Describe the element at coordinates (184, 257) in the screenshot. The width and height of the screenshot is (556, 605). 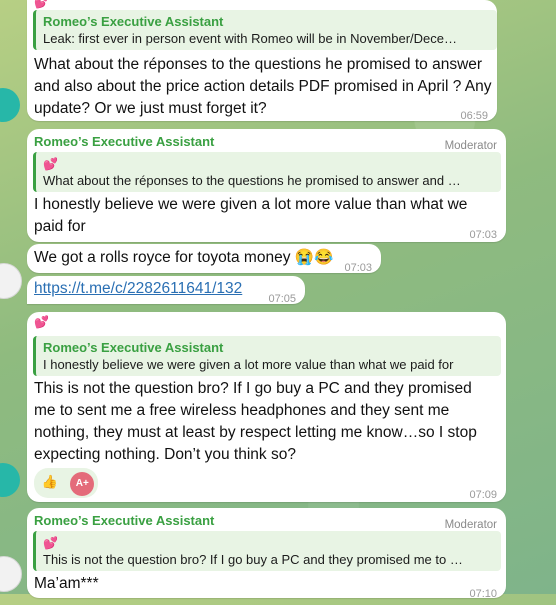
I see `message-text: We got a rolls royce for toyota money 😭😂` at that location.